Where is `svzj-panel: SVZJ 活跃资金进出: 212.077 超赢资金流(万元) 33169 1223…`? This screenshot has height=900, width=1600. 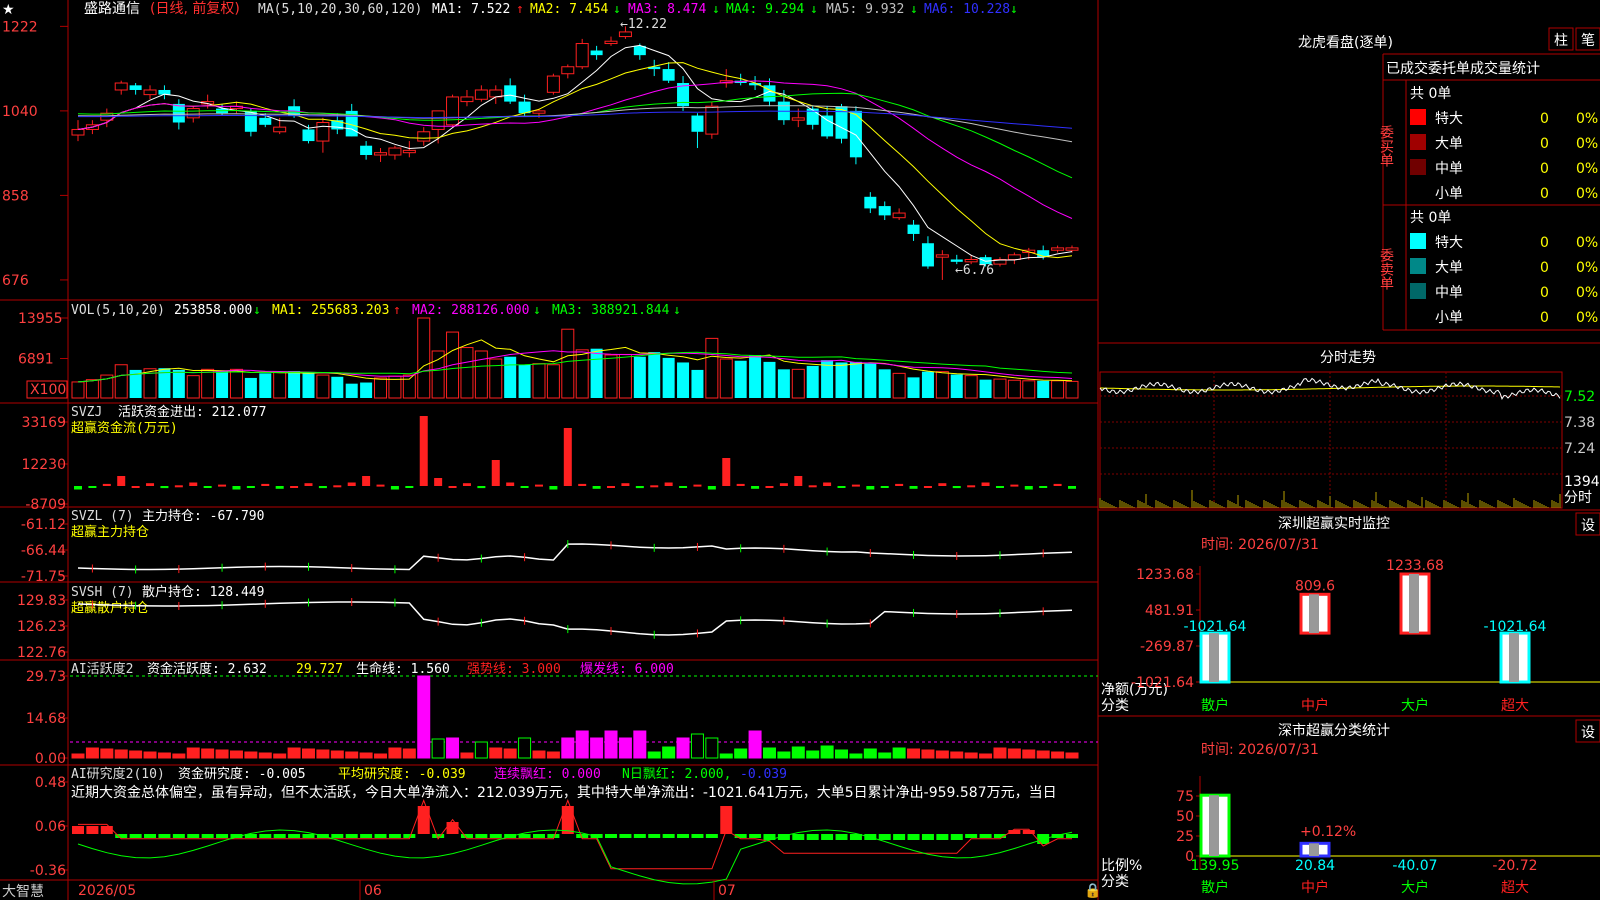
svzj-panel: SVZJ 活跃资金进出: 212.077 超赢资金流(万元) 33169 1223… is located at coordinates (548, 458).